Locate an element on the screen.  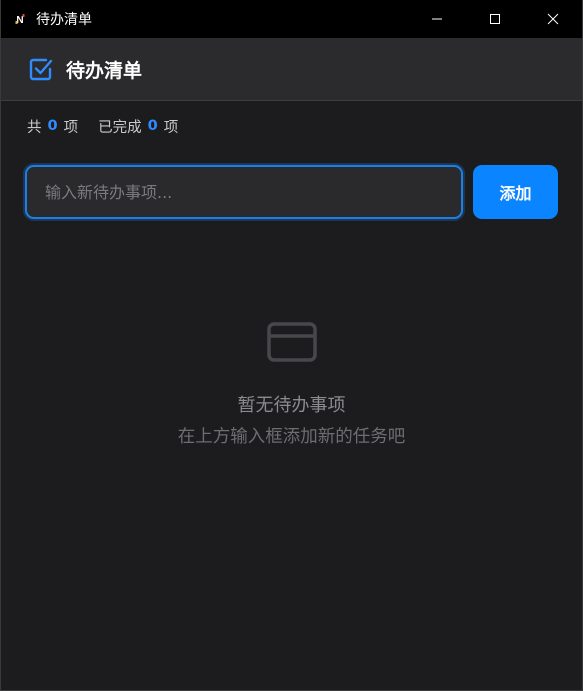
maximize-button is located at coordinates (495, 19).